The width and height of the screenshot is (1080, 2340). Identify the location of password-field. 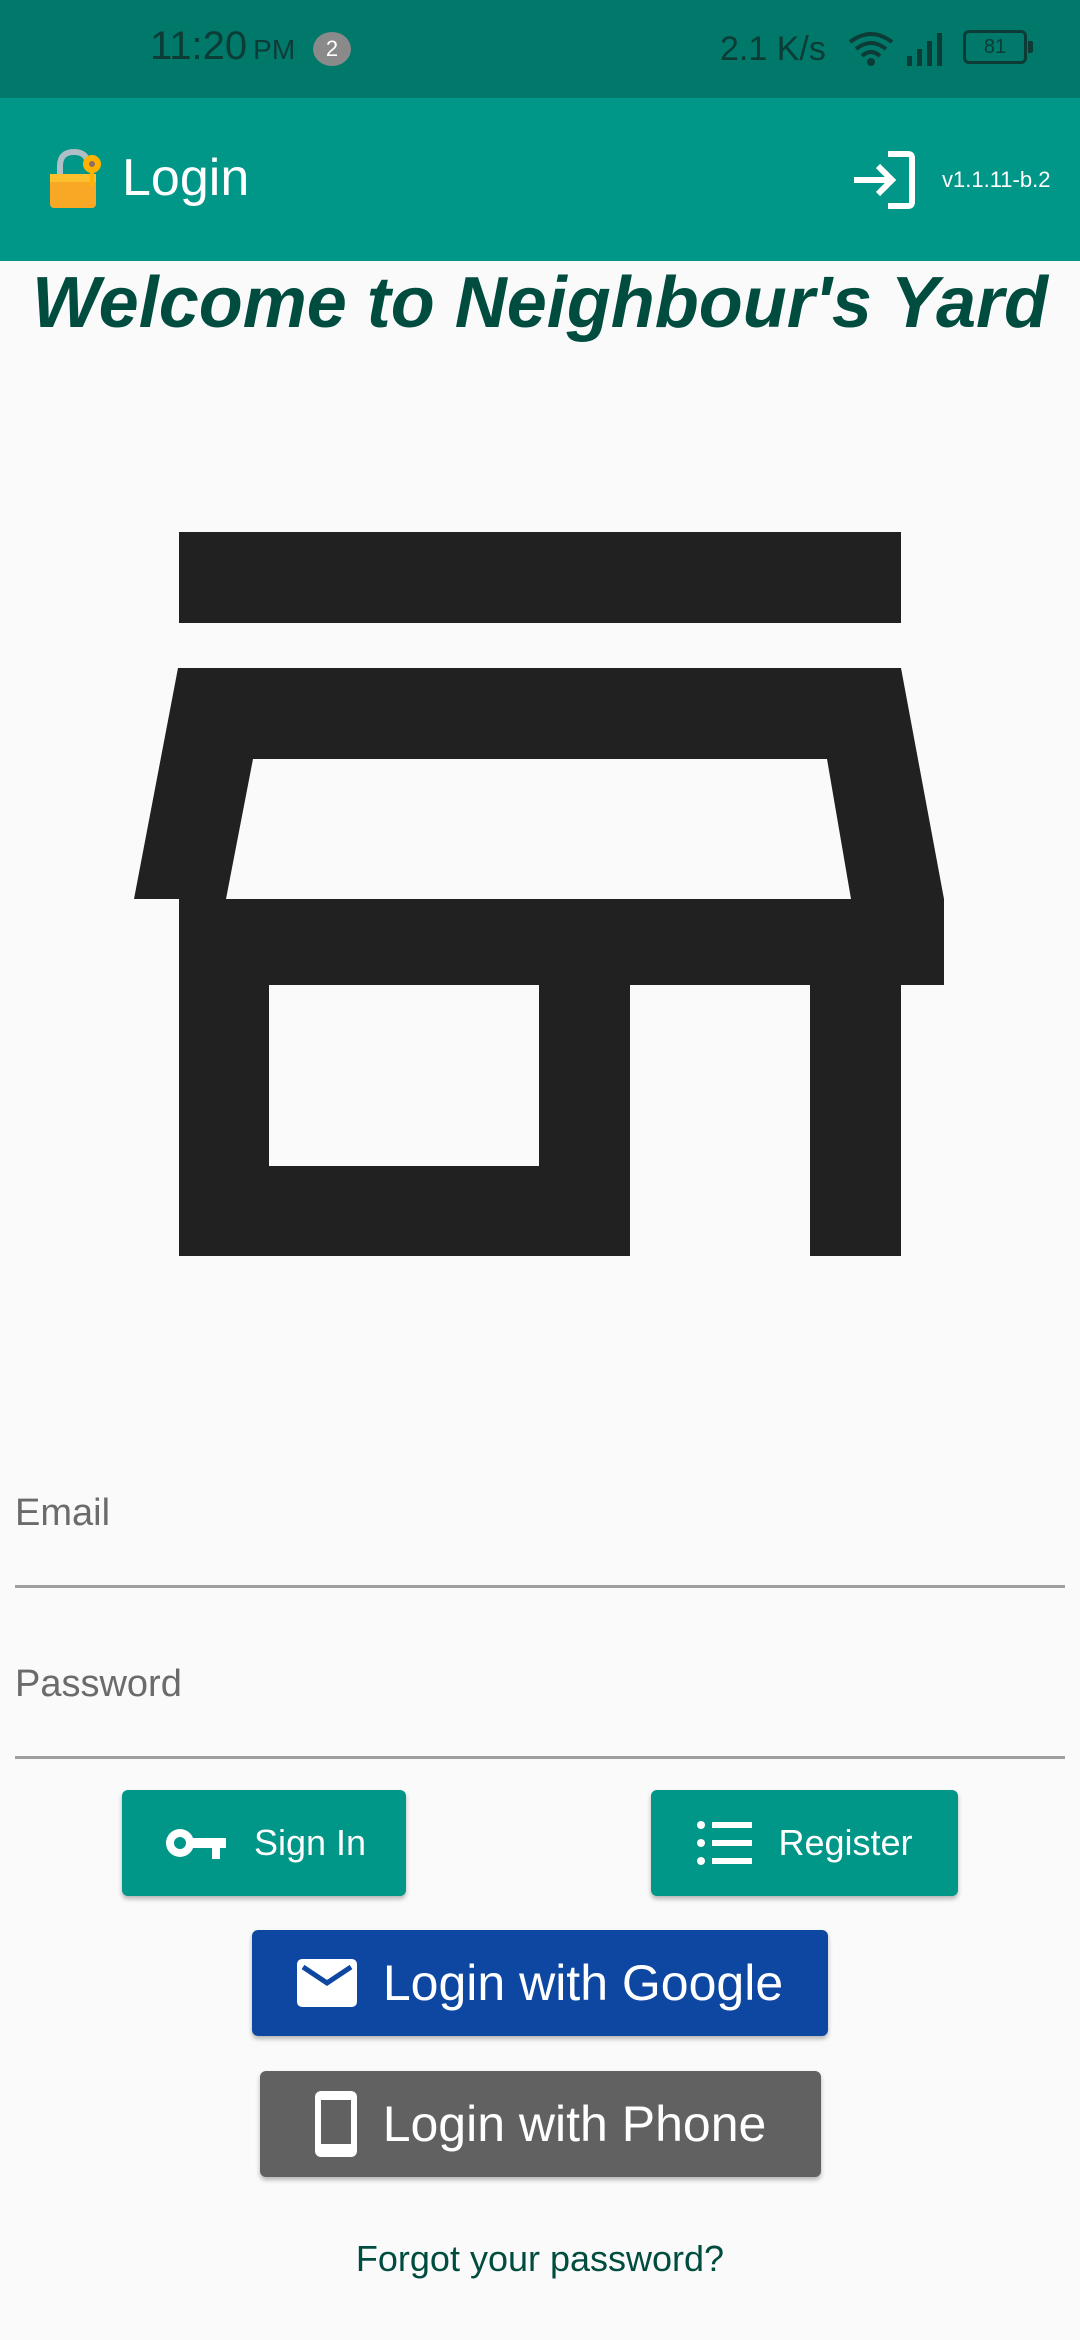
(540, 1711).